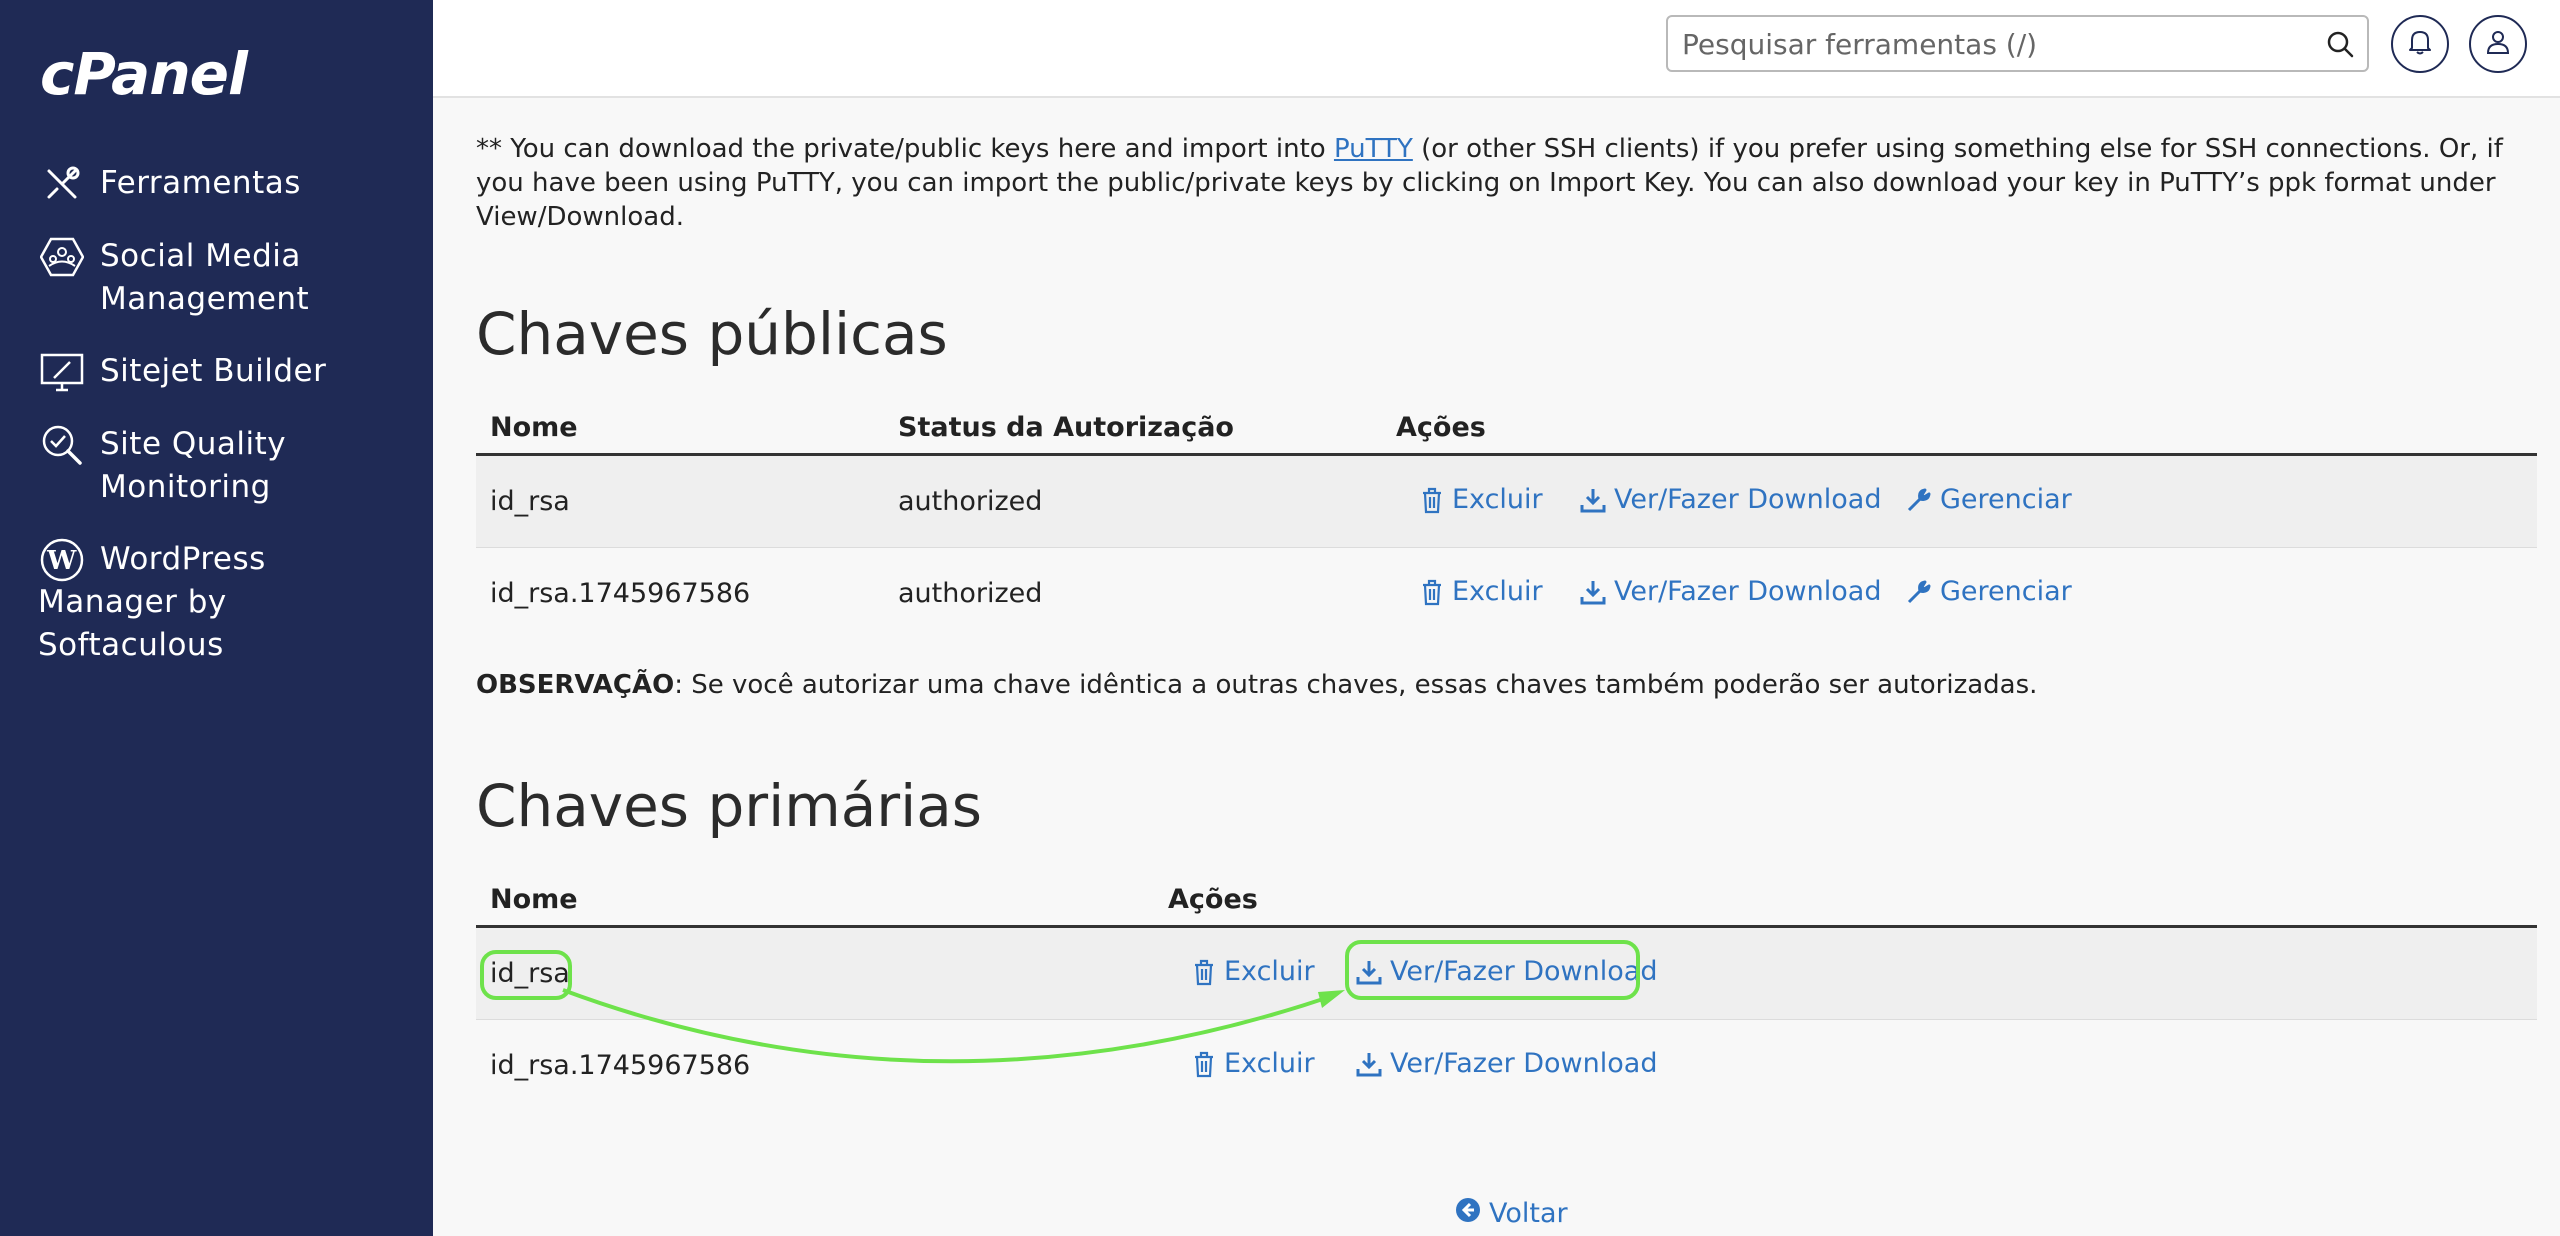  Describe the element at coordinates (62, 445) in the screenshot. I see `site-quality-icon` at that location.